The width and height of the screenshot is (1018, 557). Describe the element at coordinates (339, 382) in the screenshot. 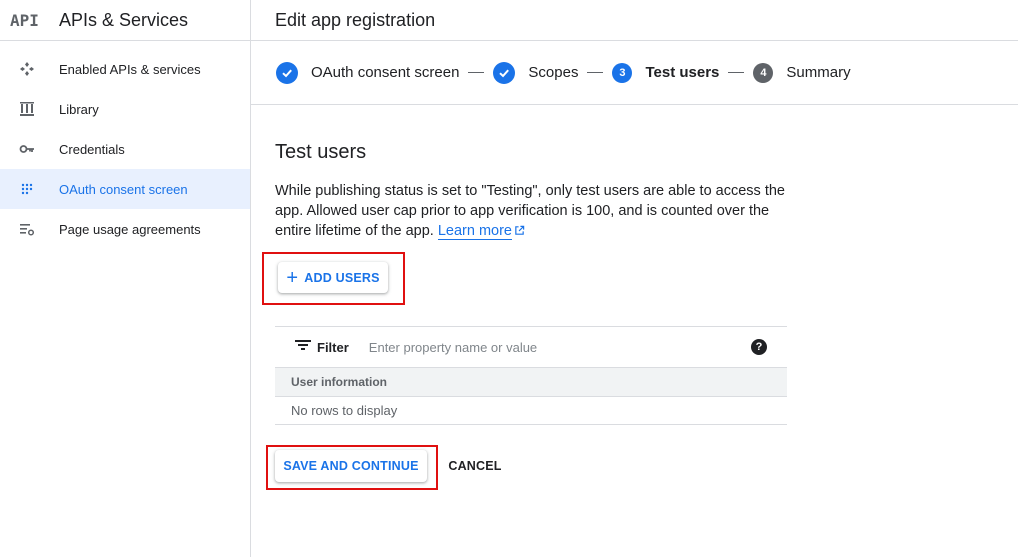

I see `column-header-user-information: User information` at that location.